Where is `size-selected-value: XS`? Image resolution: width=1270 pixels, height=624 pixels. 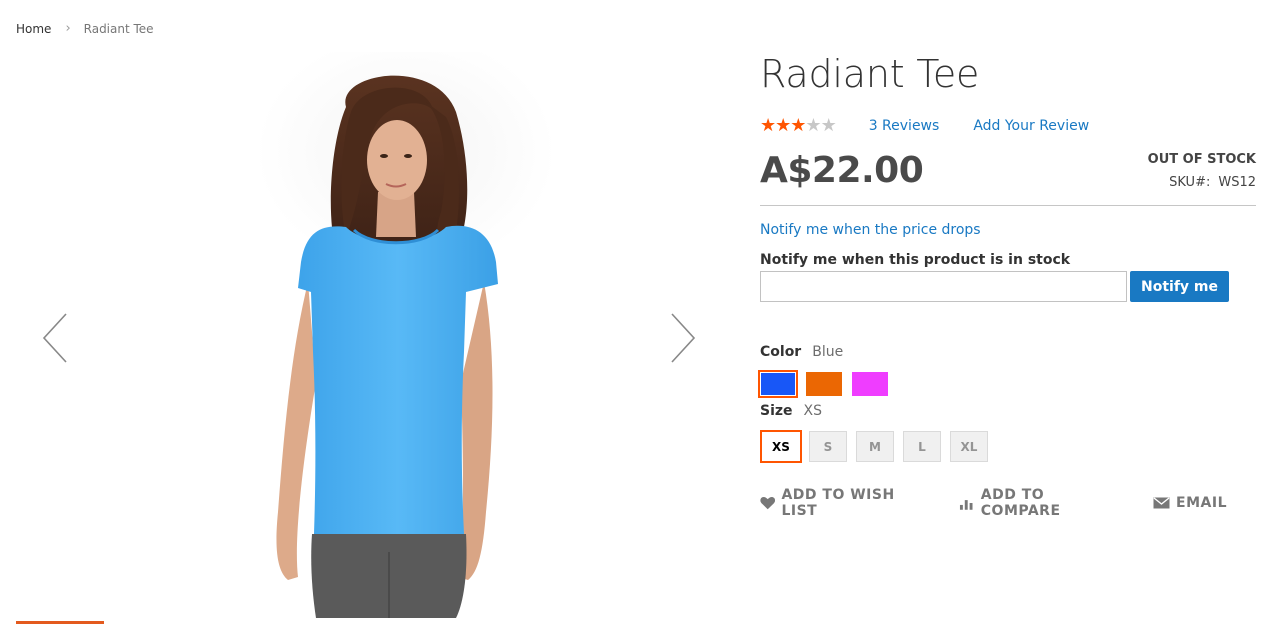
size-selected-value: XS is located at coordinates (813, 411).